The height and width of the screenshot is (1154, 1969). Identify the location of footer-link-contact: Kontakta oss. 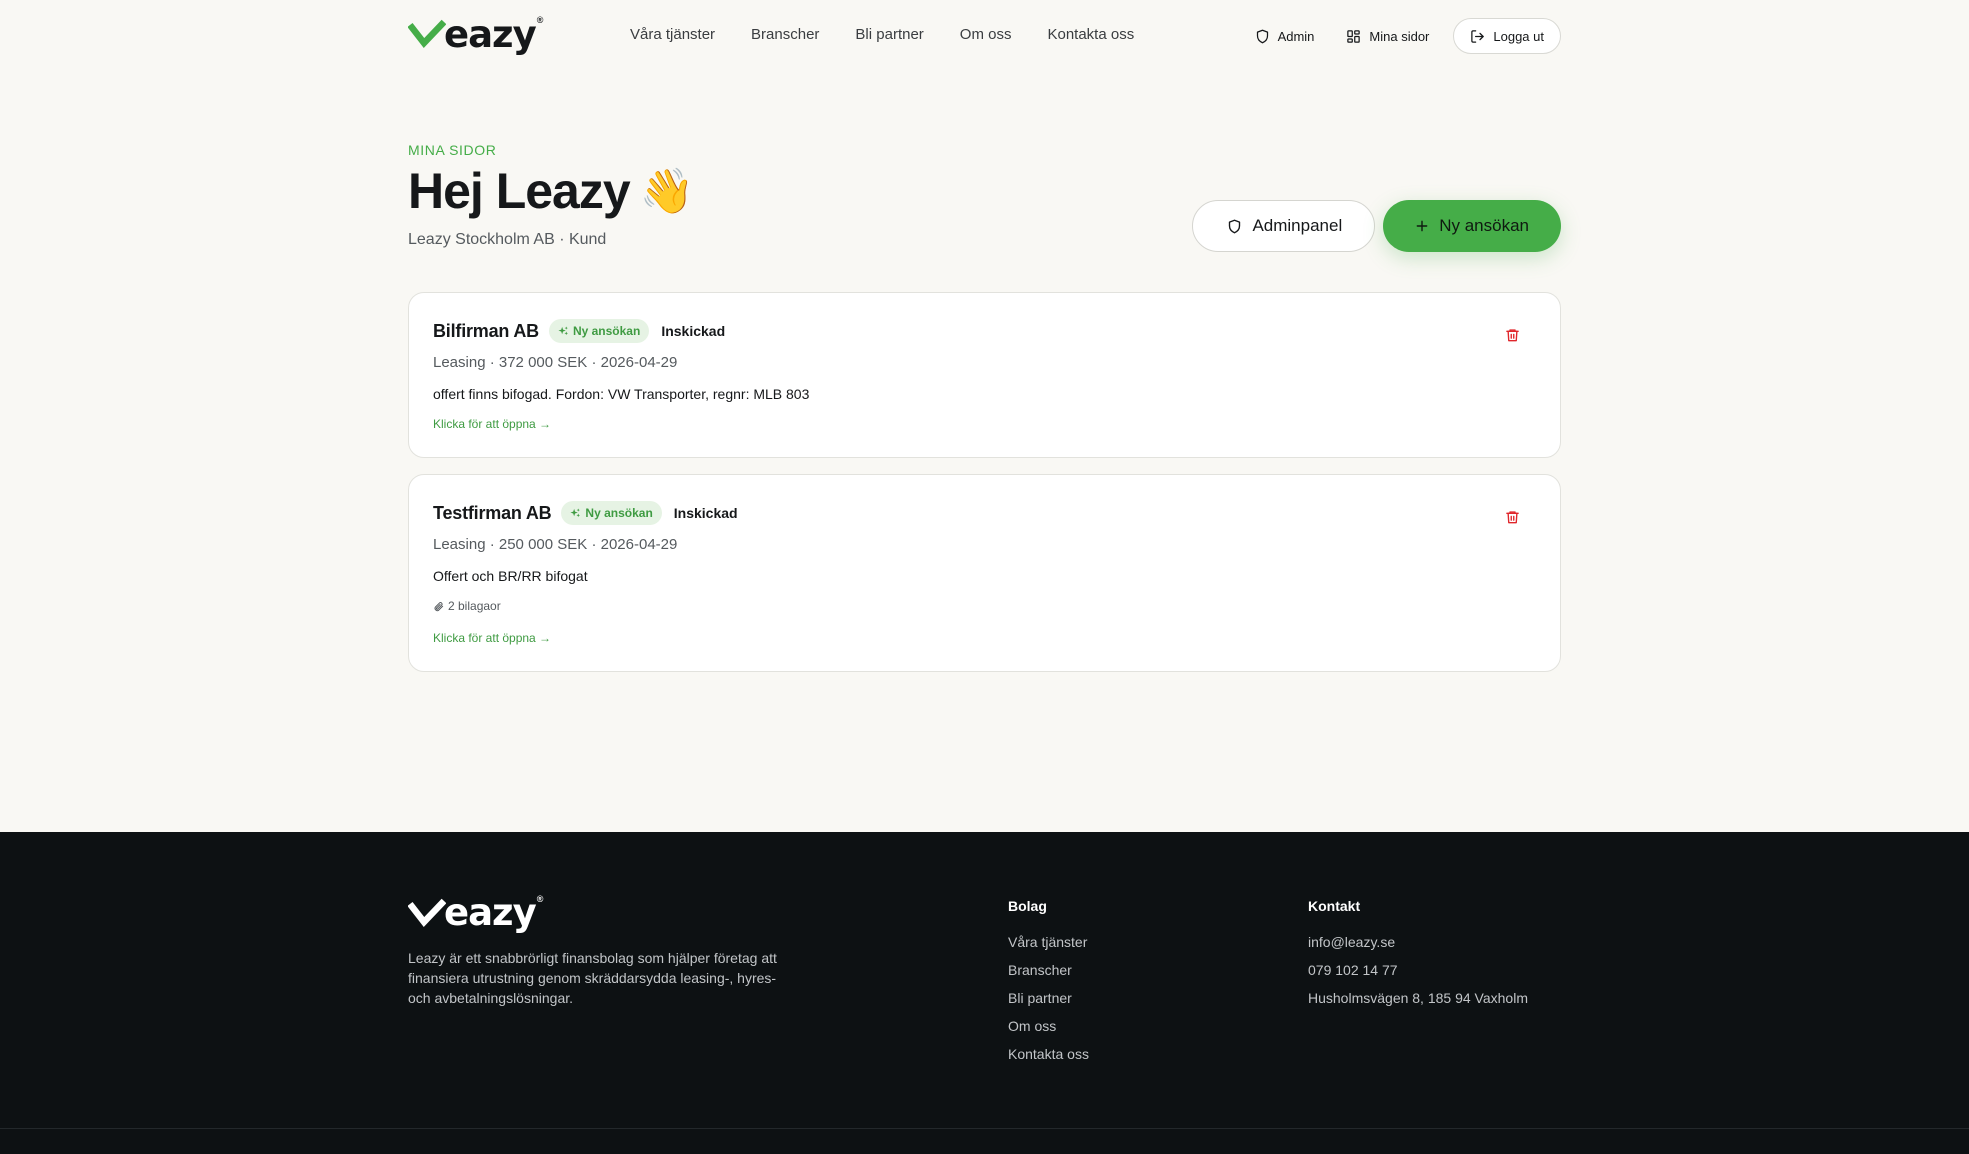
(1048, 1054).